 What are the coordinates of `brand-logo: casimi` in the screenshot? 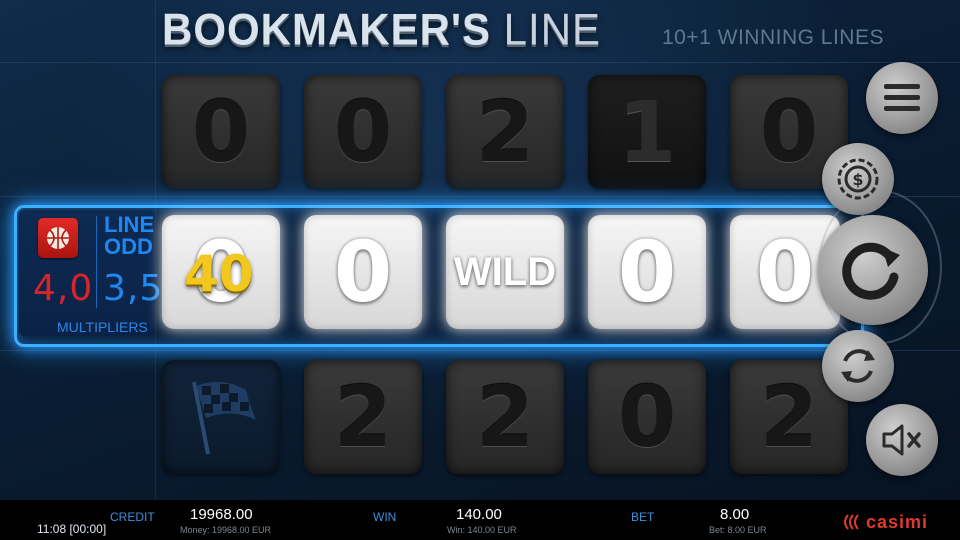 It's located at (897, 522).